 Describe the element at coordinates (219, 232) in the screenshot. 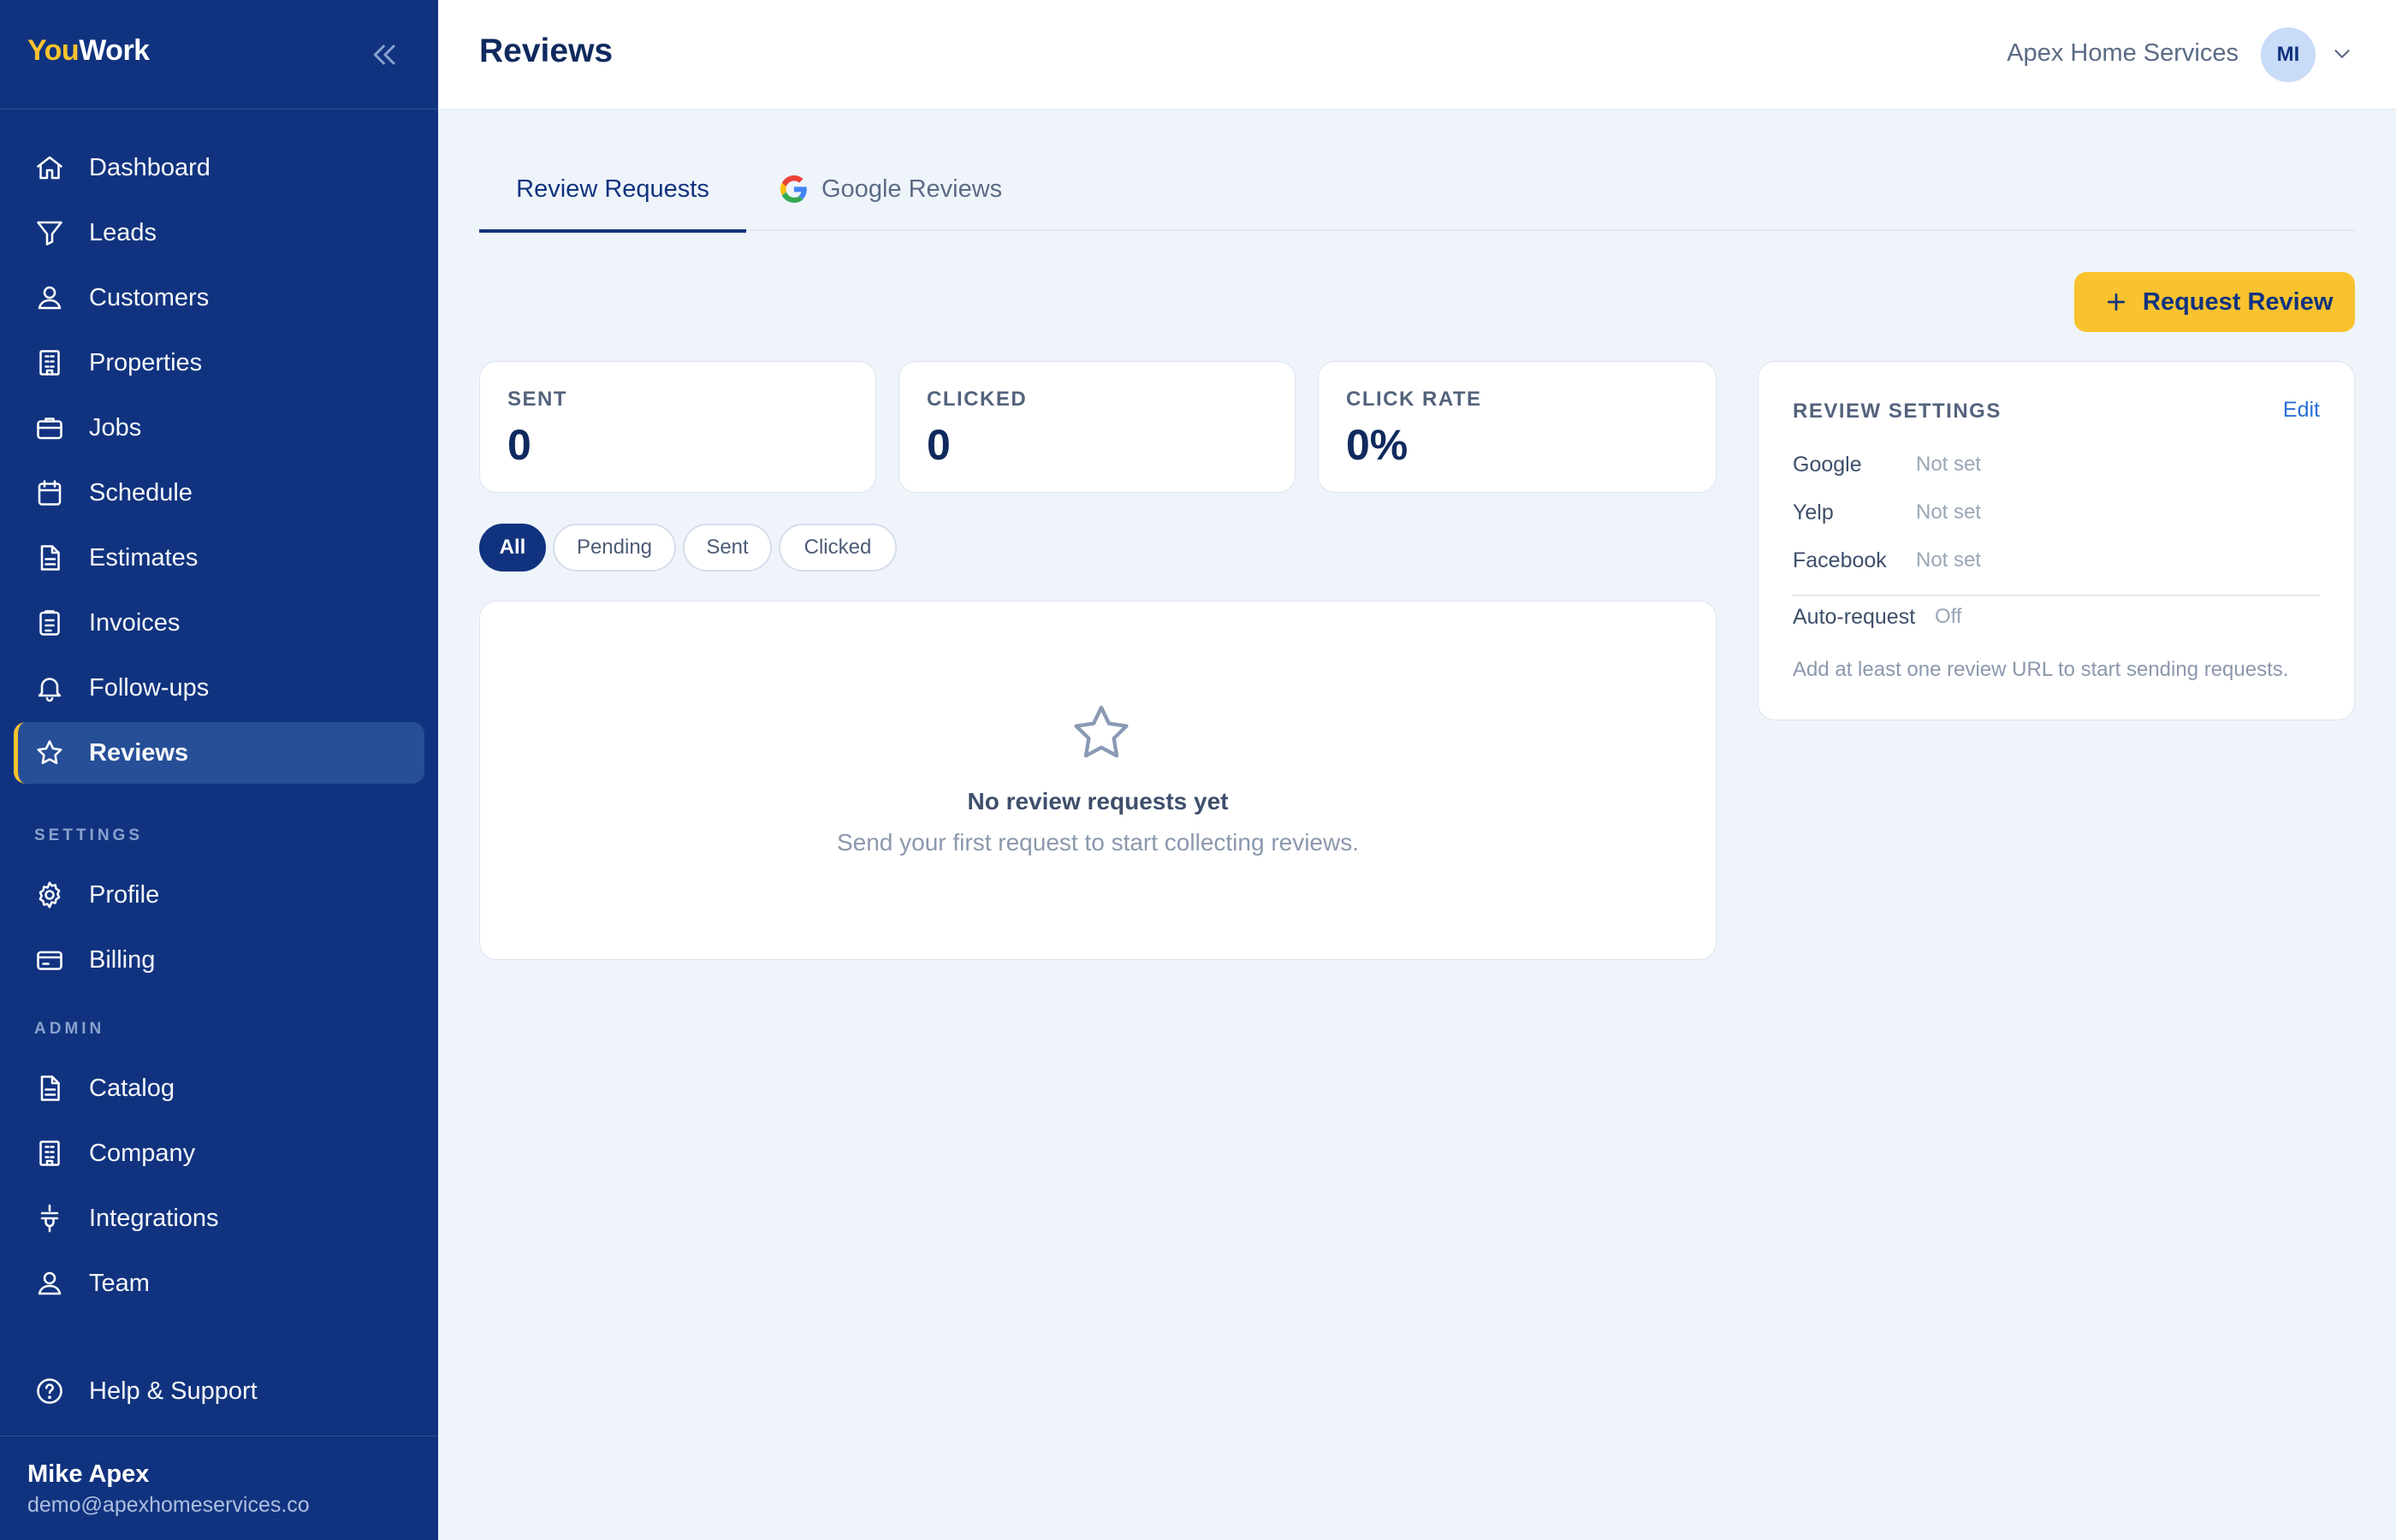

I see `sidebar-item-leads: Leads` at that location.